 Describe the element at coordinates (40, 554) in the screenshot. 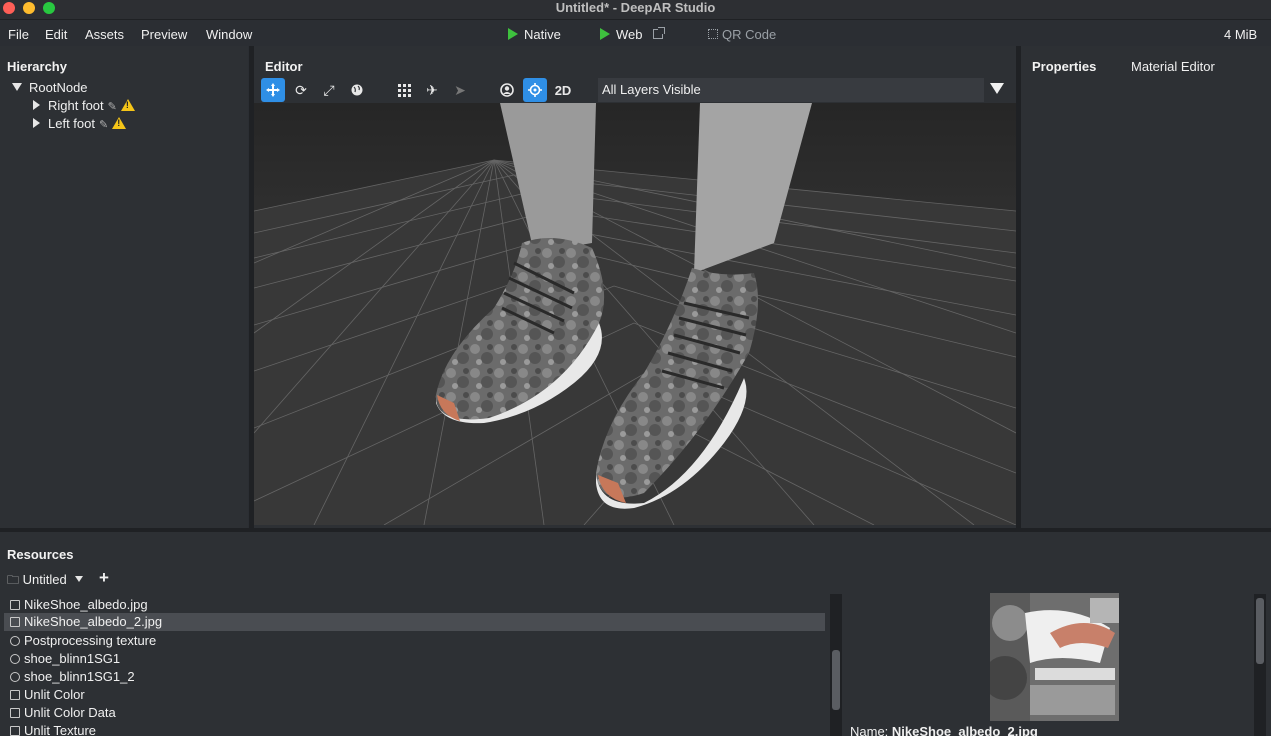

I see `resources-title: Resources` at that location.